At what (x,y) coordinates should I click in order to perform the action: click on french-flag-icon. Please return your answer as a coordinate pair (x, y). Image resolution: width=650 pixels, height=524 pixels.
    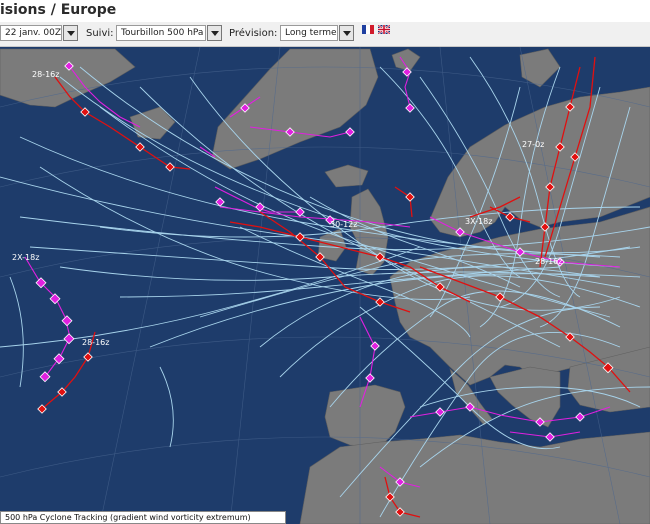
    Looking at the image, I should click on (368, 29).